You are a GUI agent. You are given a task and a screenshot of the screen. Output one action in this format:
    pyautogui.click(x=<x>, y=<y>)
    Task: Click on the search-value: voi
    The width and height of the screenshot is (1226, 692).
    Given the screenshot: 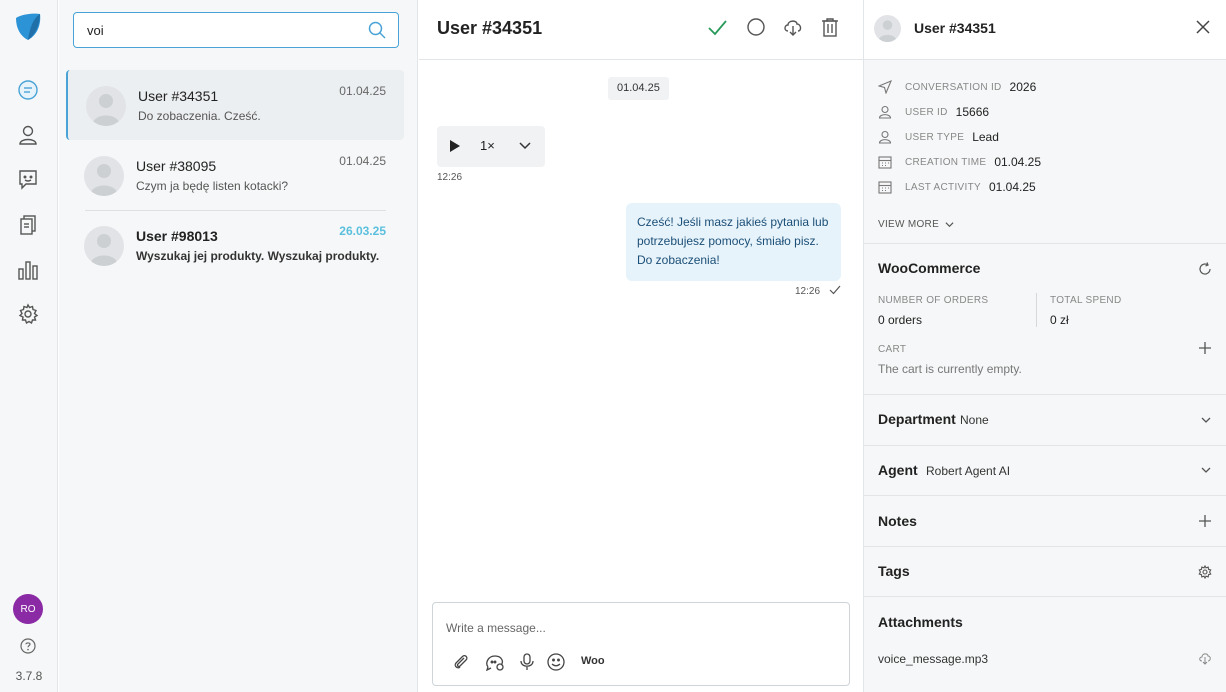 What is the action you would take?
    pyautogui.click(x=95, y=30)
    